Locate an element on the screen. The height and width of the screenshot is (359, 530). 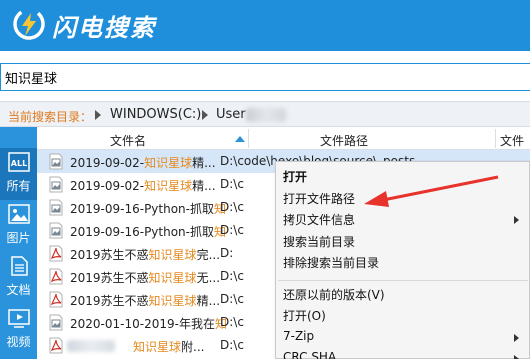
menu-separator is located at coordinates (403, 280).